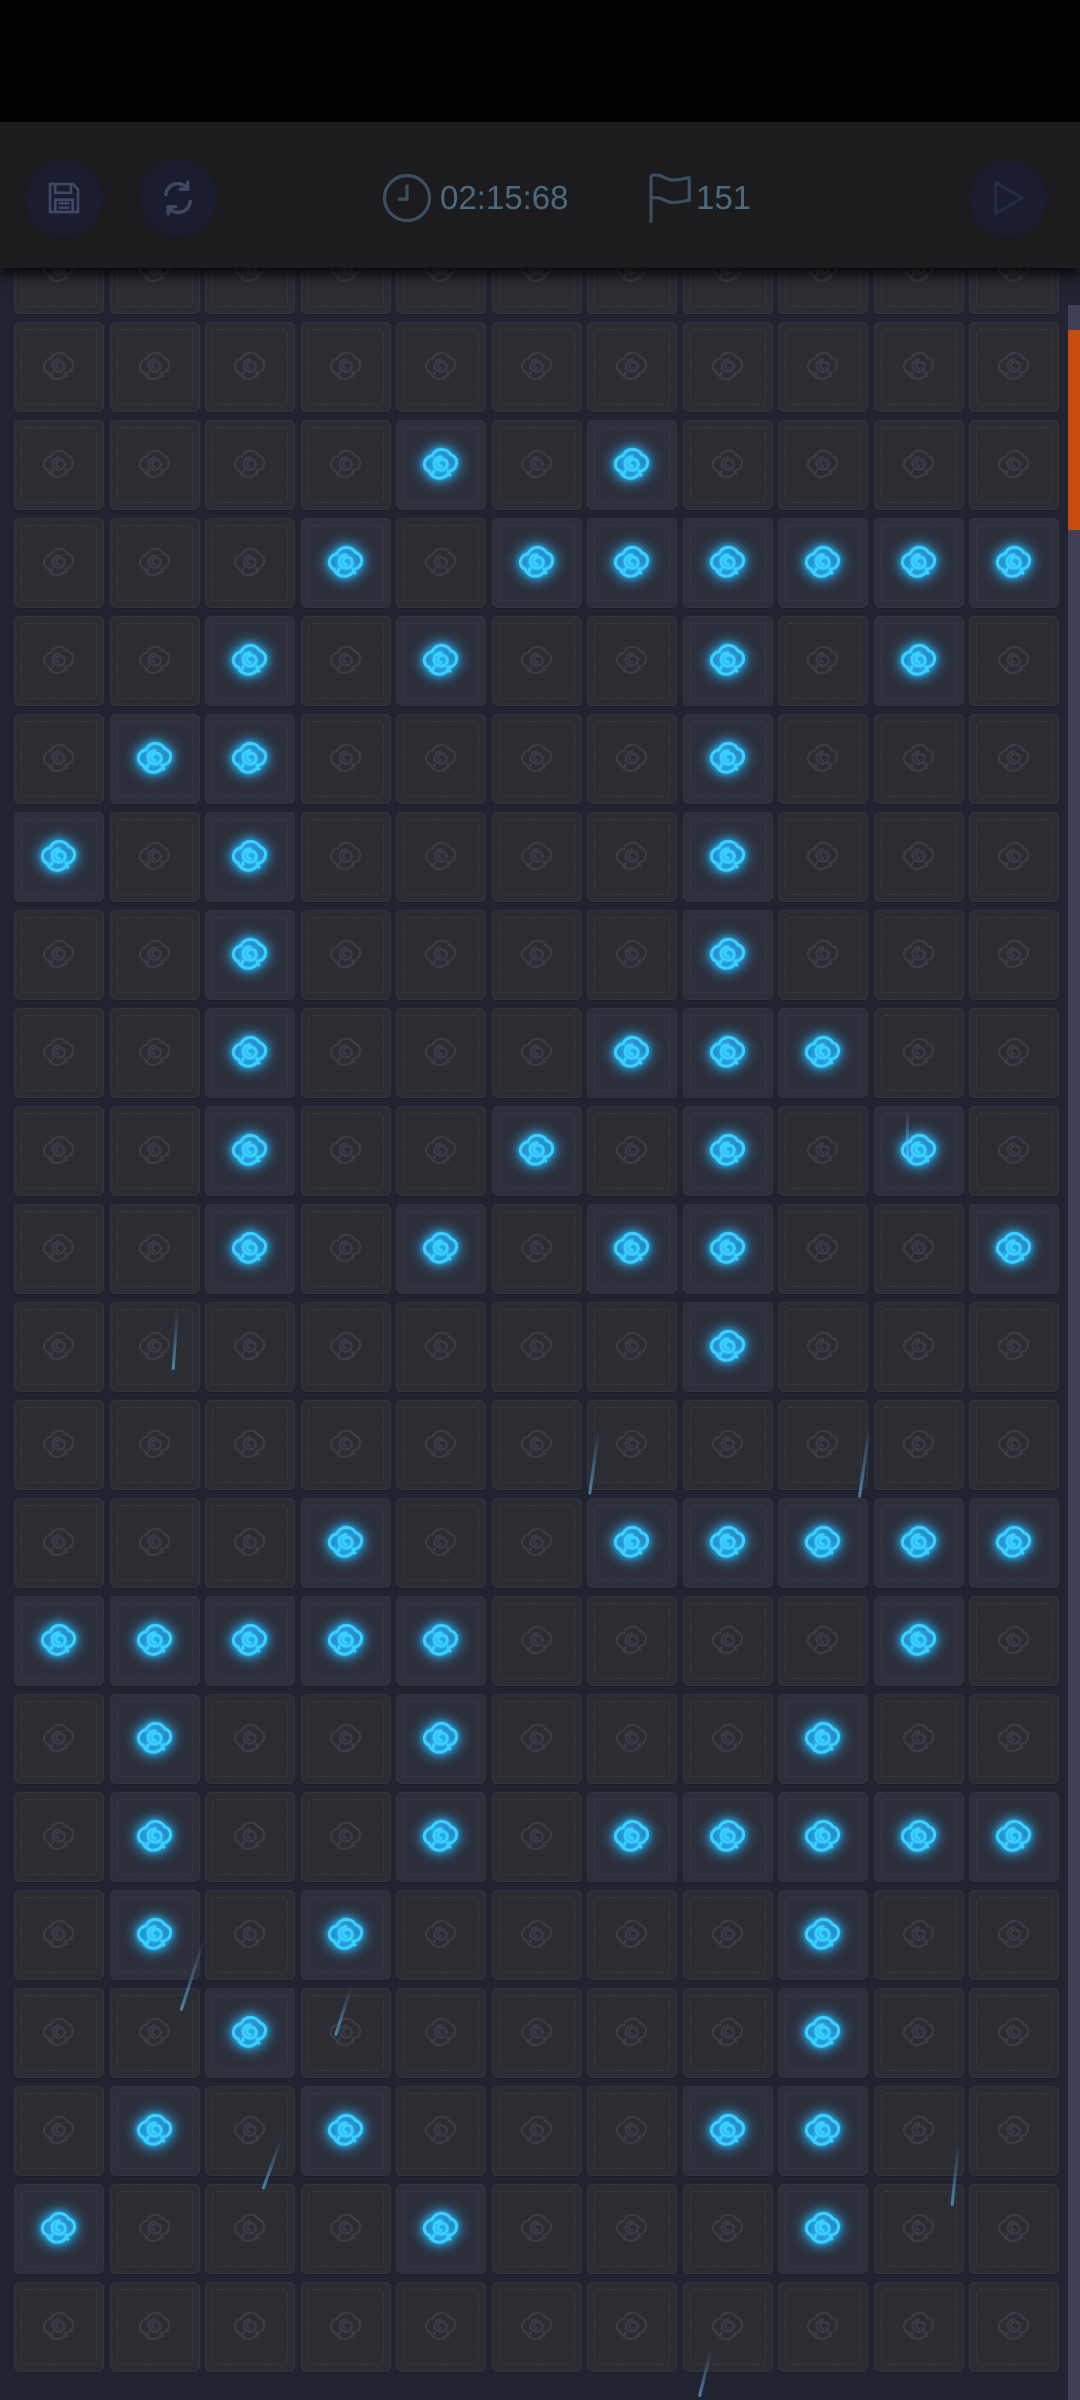  I want to click on scrollbar-track, so click(1074, 1352).